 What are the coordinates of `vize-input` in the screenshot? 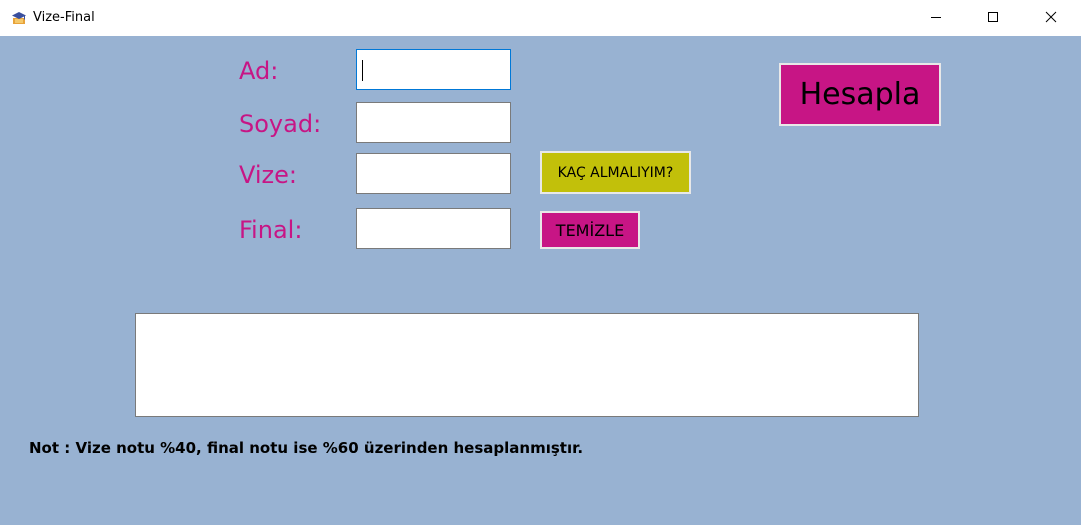 It's located at (433, 173).